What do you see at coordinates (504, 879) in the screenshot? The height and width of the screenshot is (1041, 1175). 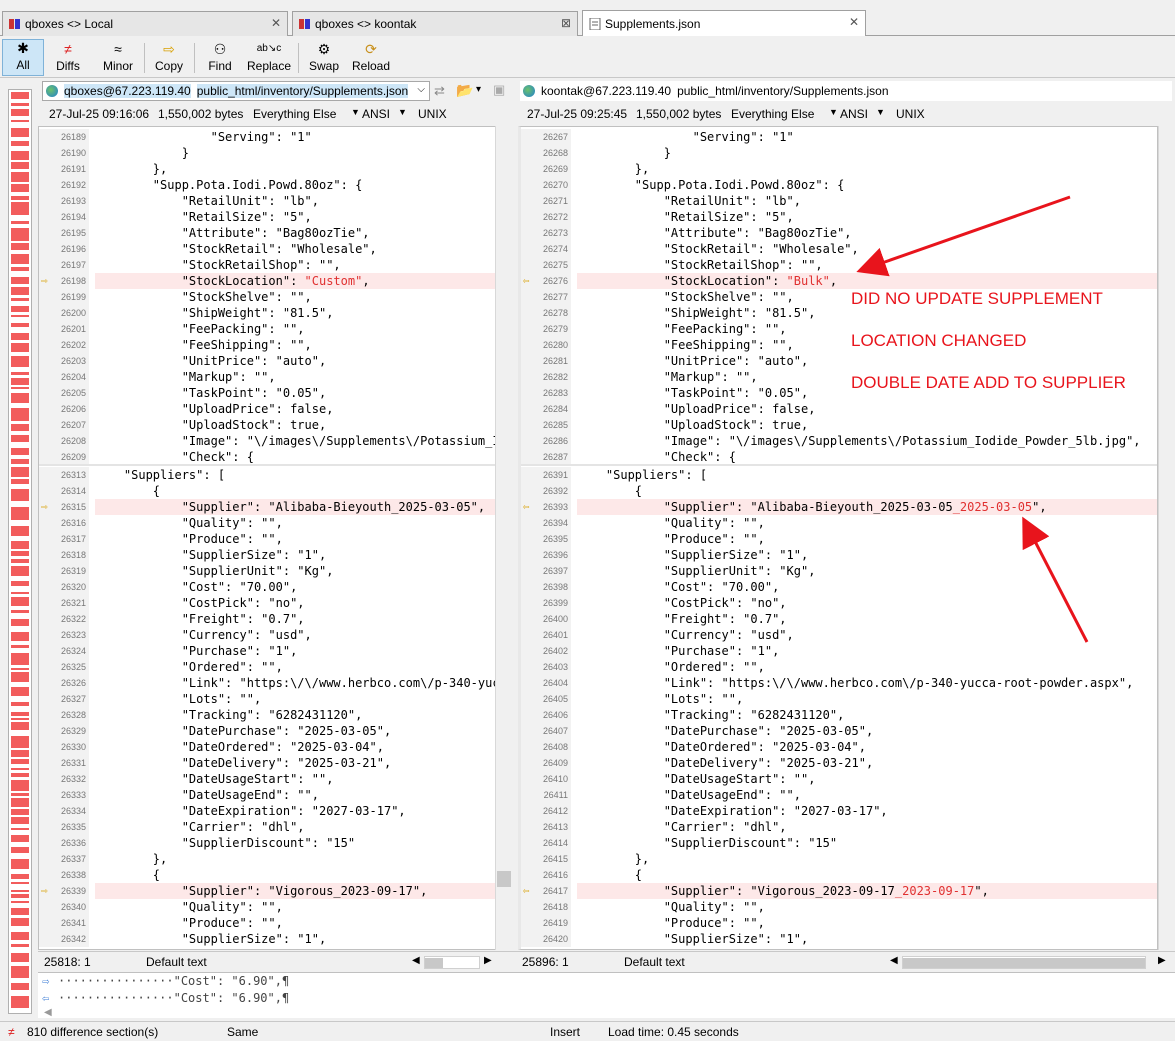 I see `scroll-thumb` at bounding box center [504, 879].